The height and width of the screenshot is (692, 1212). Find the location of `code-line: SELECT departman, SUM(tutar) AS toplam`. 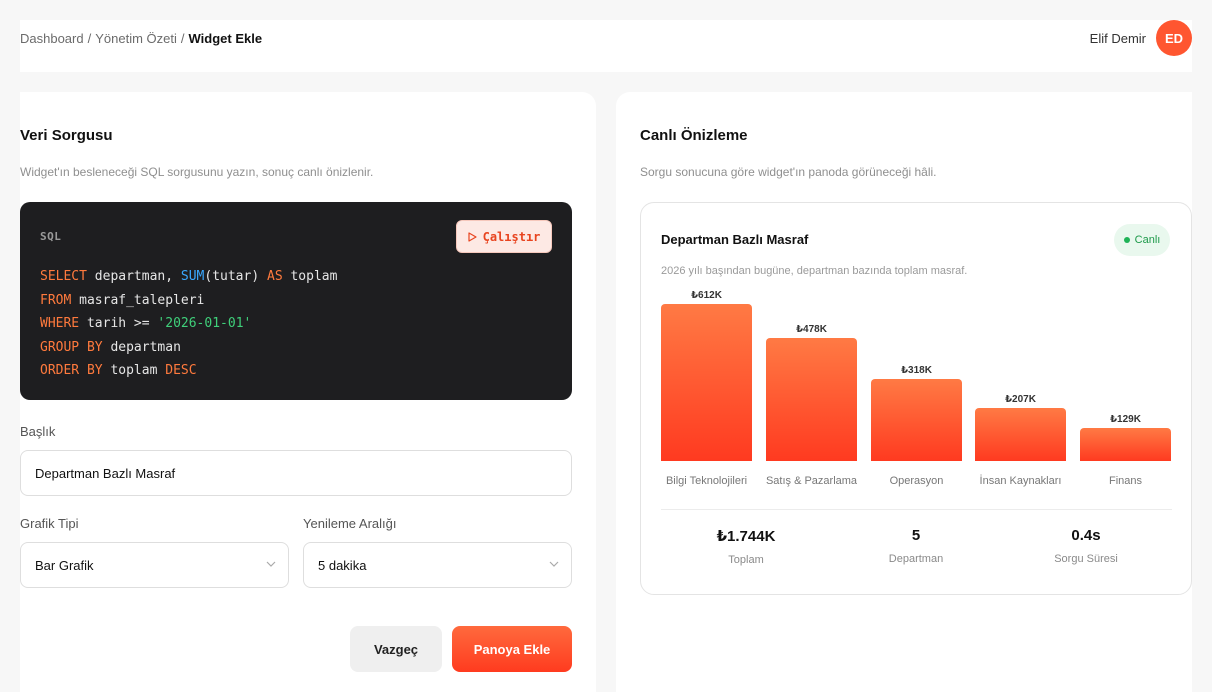

code-line: SELECT departman, SUM(tutar) AS toplam is located at coordinates (188, 277).